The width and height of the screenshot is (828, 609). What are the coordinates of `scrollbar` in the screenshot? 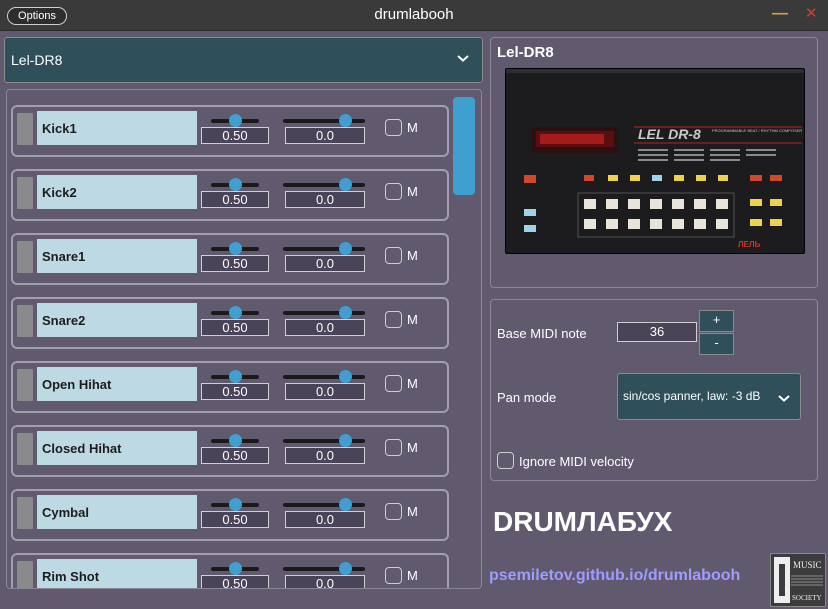 It's located at (464, 340).